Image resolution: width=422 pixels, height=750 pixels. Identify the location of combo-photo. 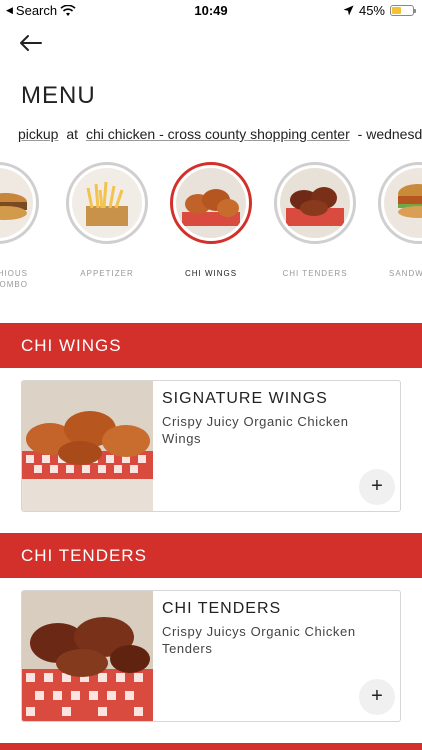
(16, 203).